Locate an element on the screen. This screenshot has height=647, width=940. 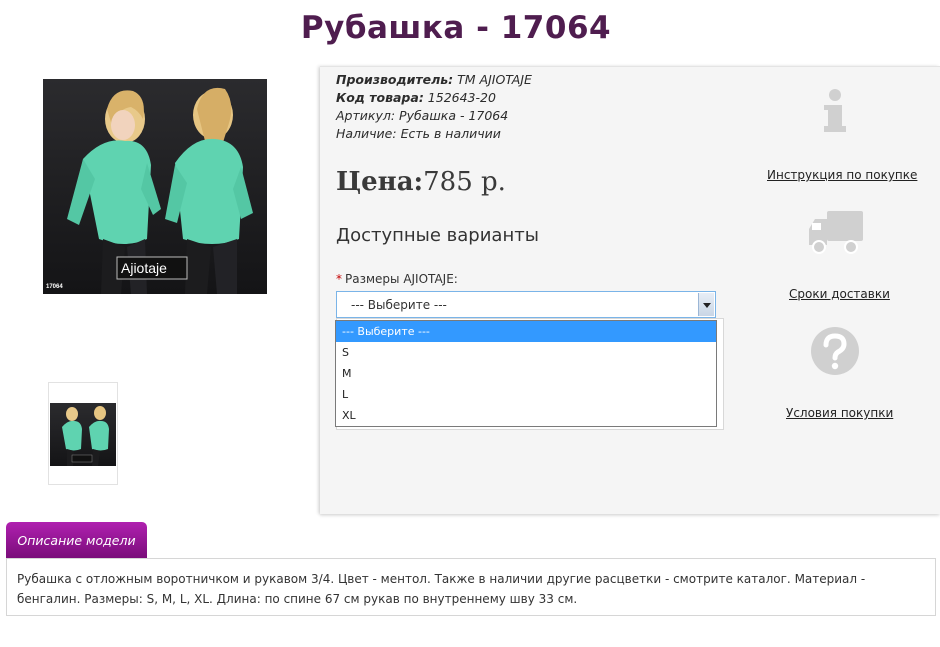
availability-row: Наличие: Есть в наличии is located at coordinates (418, 133).